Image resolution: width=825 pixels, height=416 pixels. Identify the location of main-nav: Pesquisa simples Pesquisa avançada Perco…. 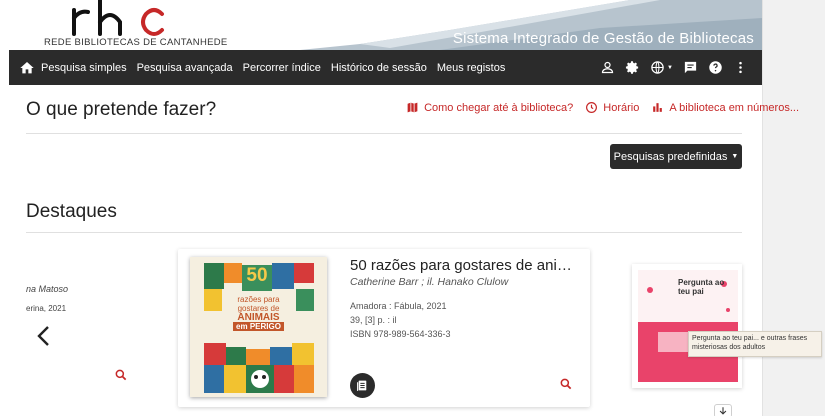
(385, 67).